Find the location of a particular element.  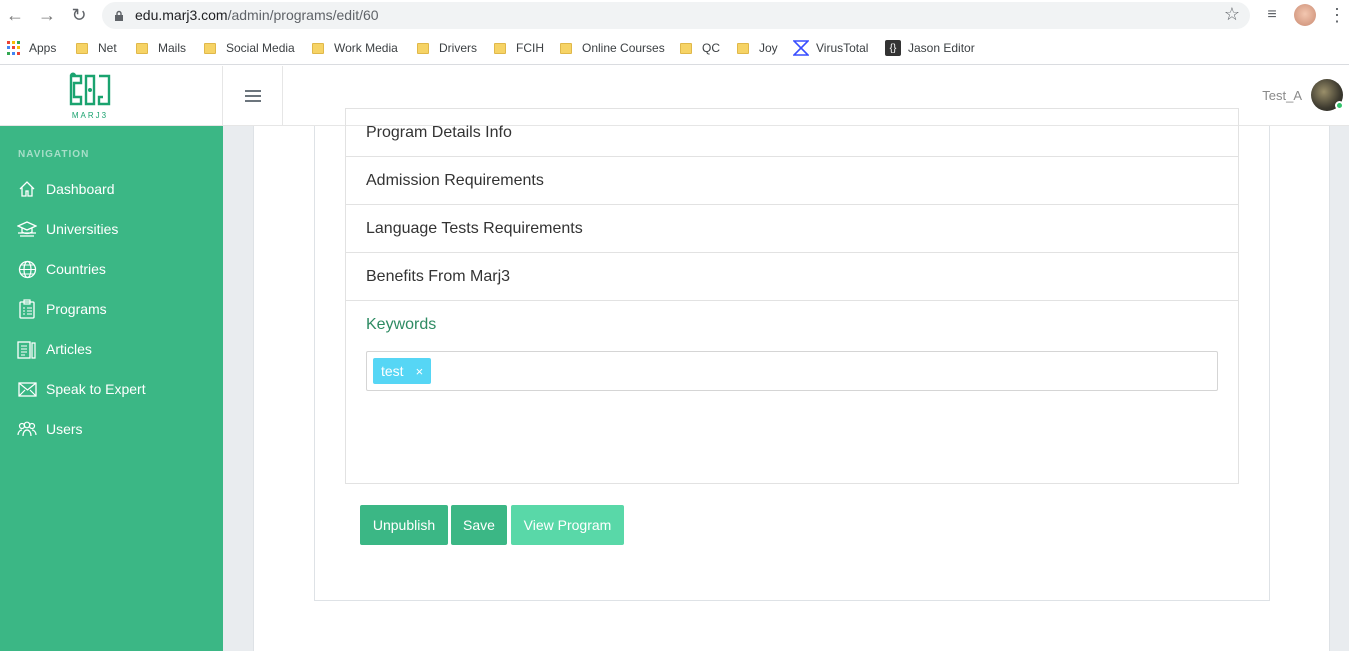

keywords-input: test × is located at coordinates (792, 371).